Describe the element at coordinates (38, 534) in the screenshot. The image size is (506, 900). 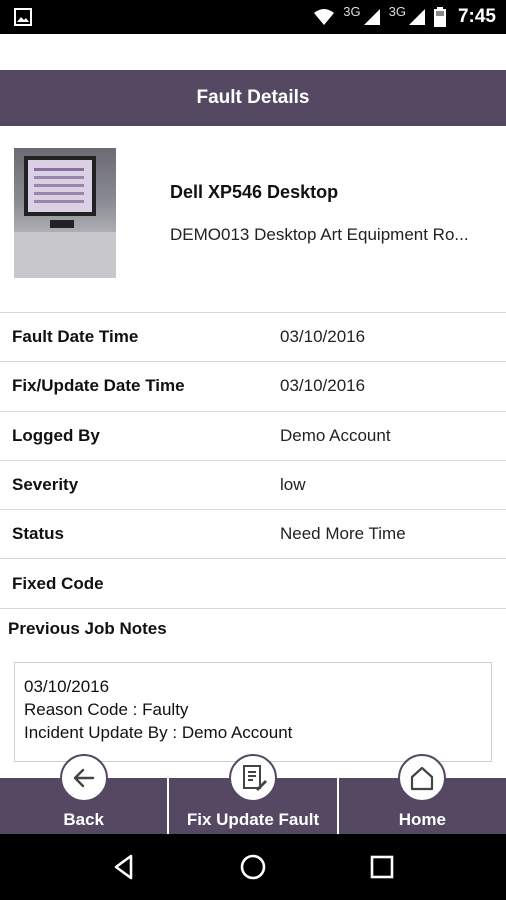
I see `detail-label: Status` at that location.